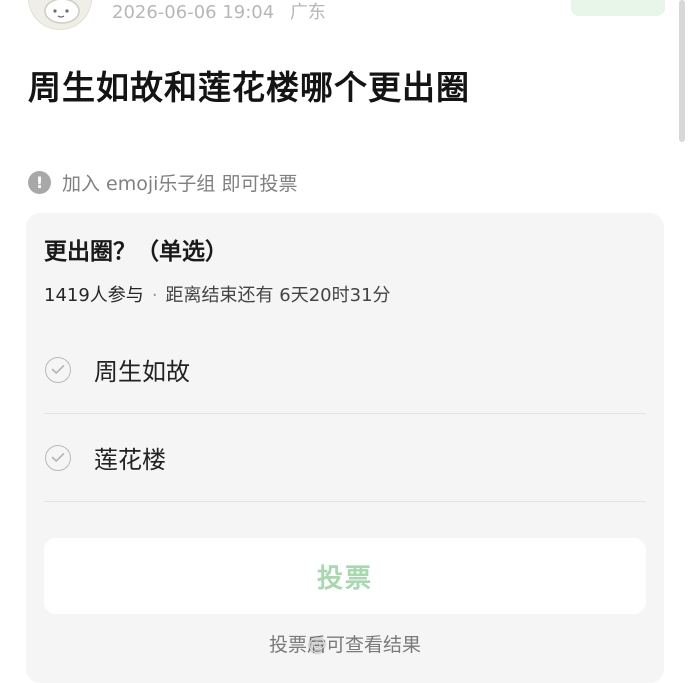  I want to click on poll-participants: 1419人参与, so click(94, 295).